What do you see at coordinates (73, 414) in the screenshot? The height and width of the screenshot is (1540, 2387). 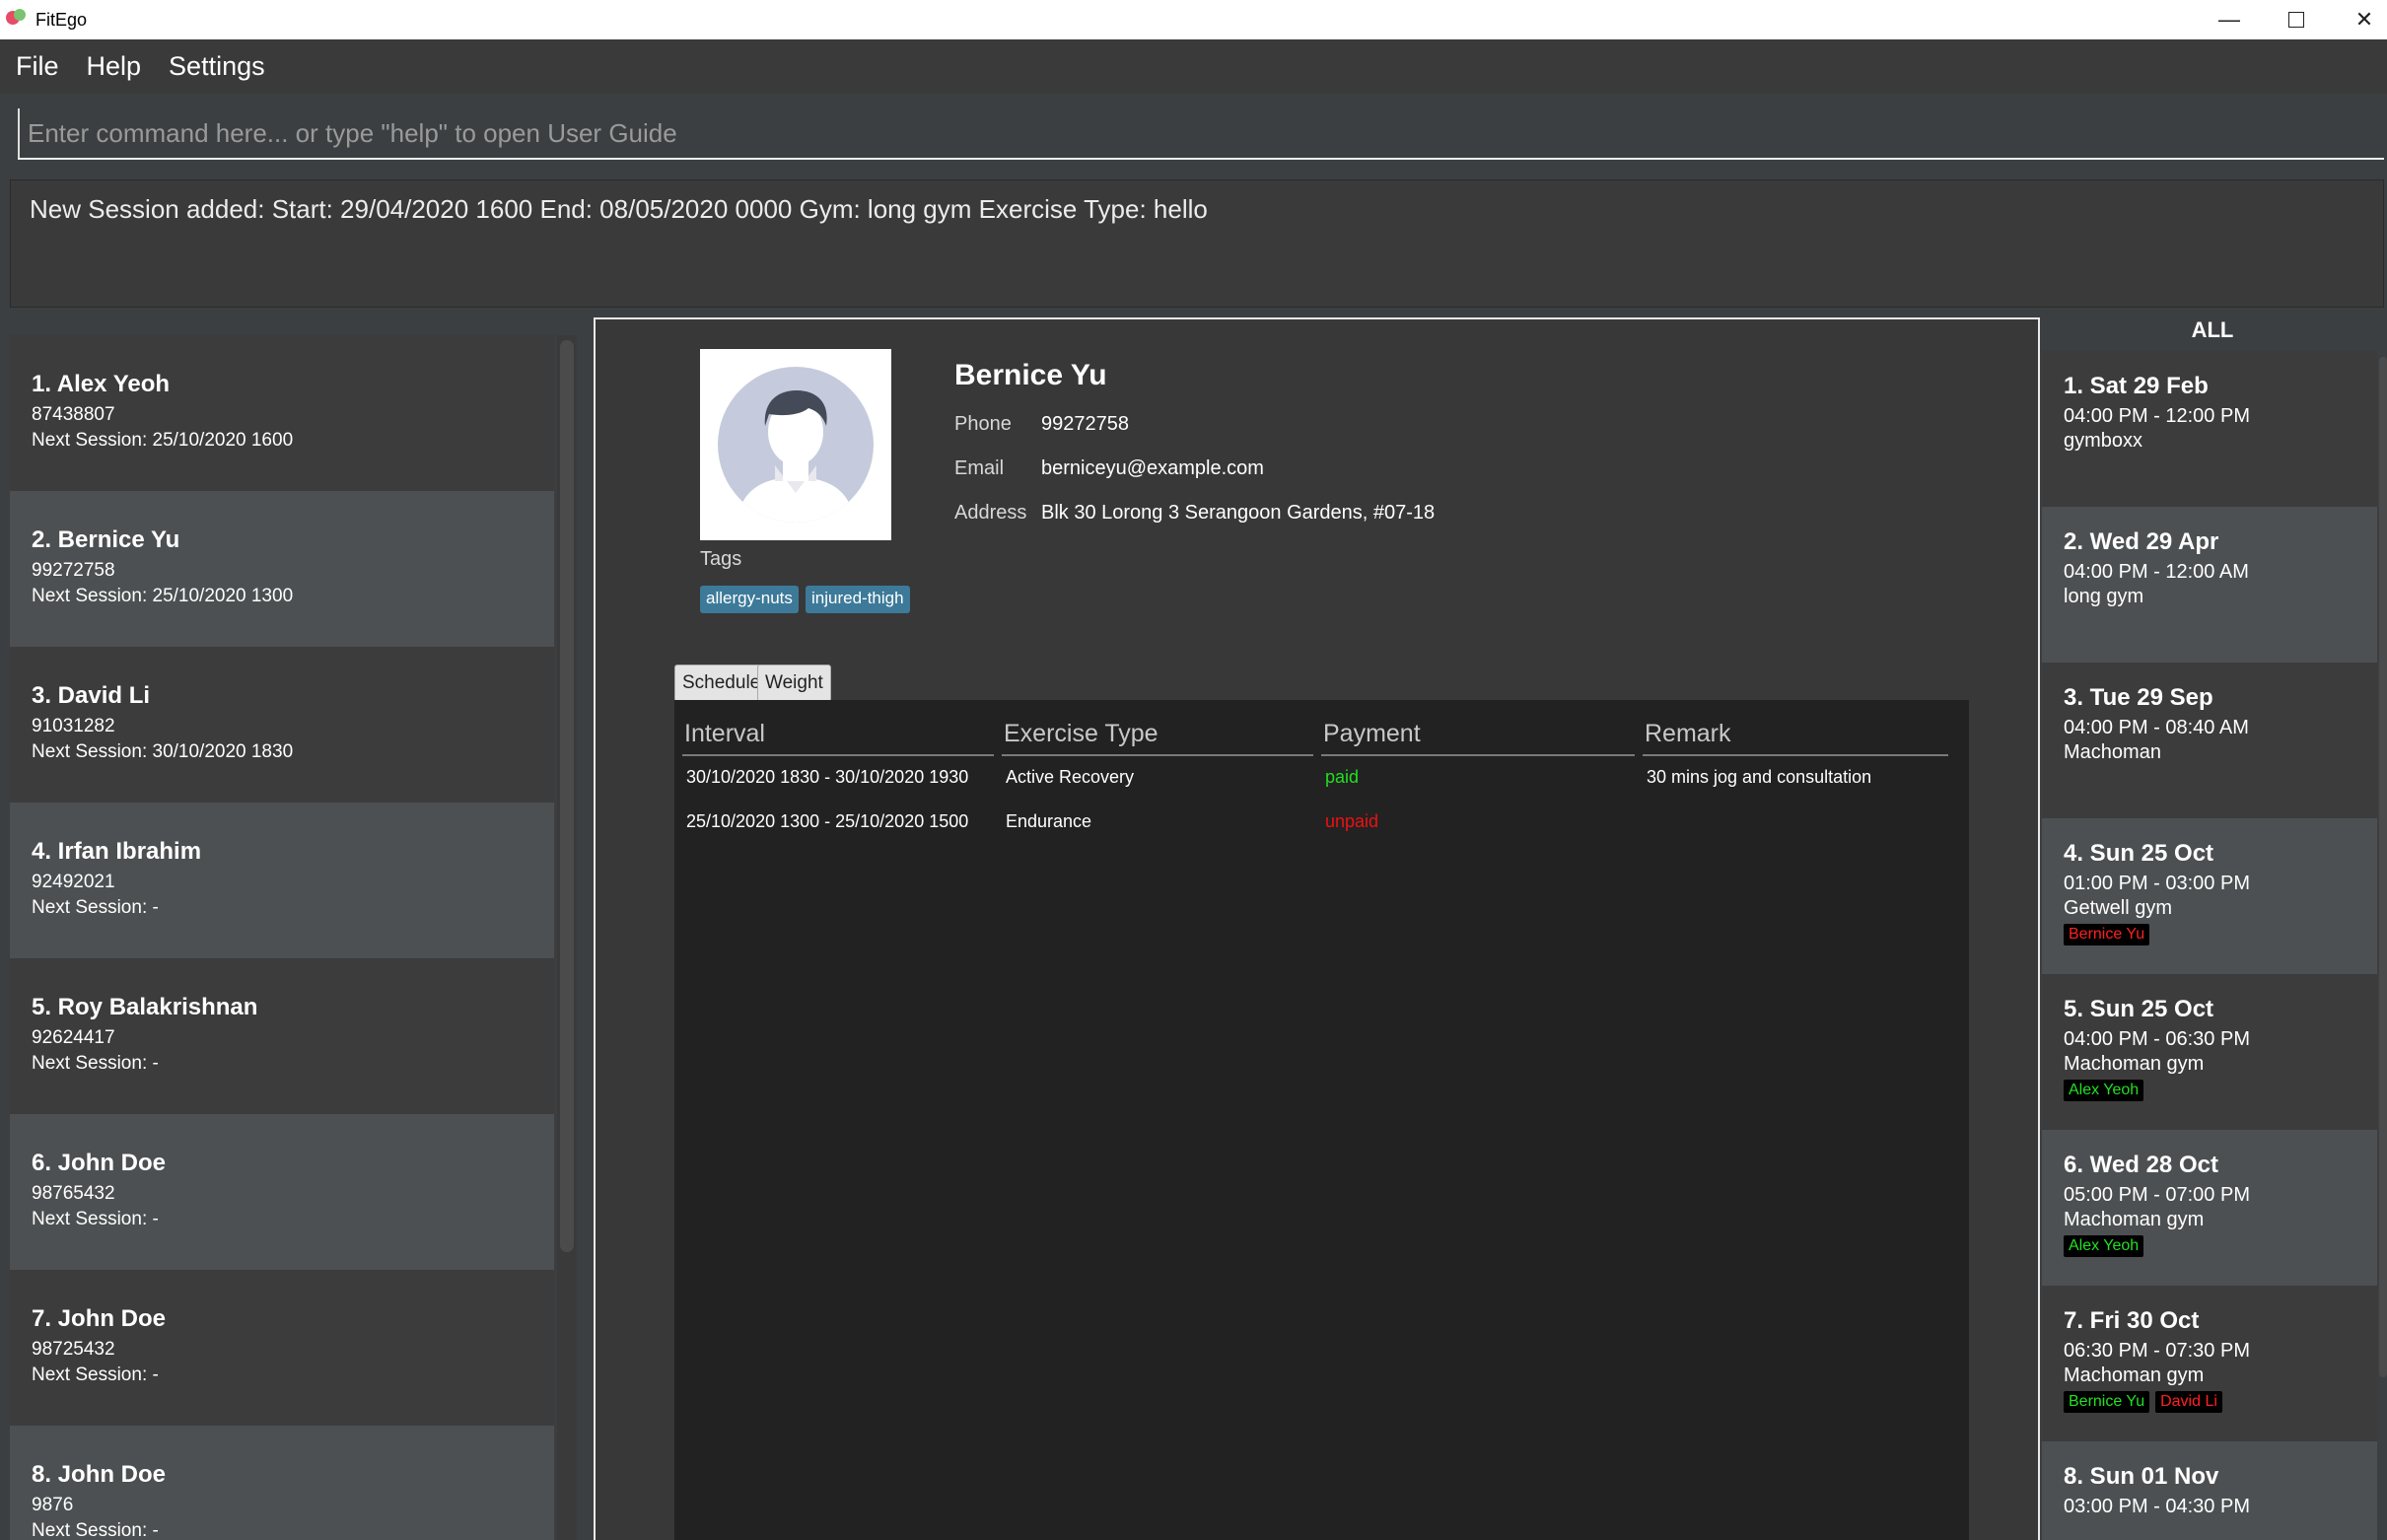 I see `client-phone: 87438807` at bounding box center [73, 414].